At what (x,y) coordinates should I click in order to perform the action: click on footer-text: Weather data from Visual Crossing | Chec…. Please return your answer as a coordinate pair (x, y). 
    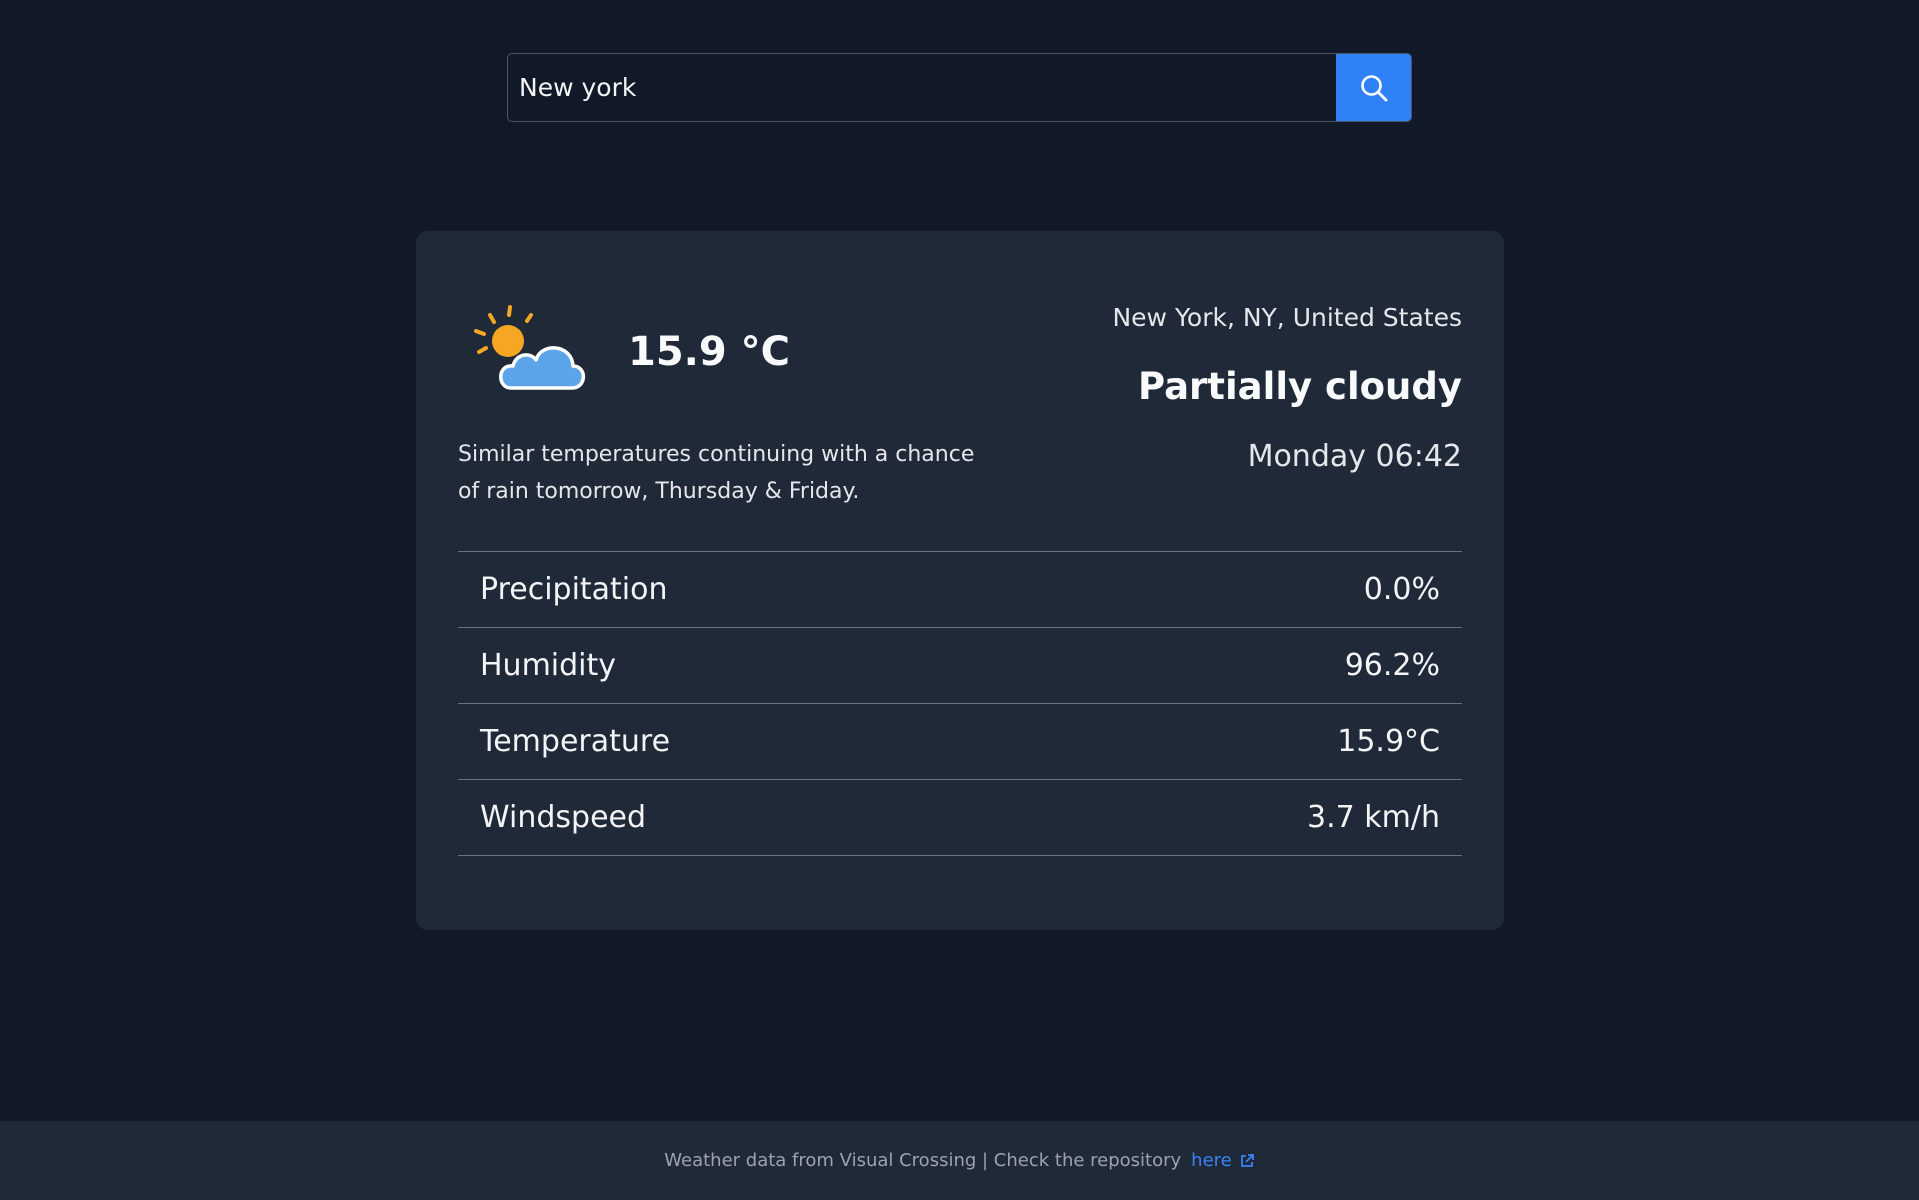
    Looking at the image, I should click on (923, 1160).